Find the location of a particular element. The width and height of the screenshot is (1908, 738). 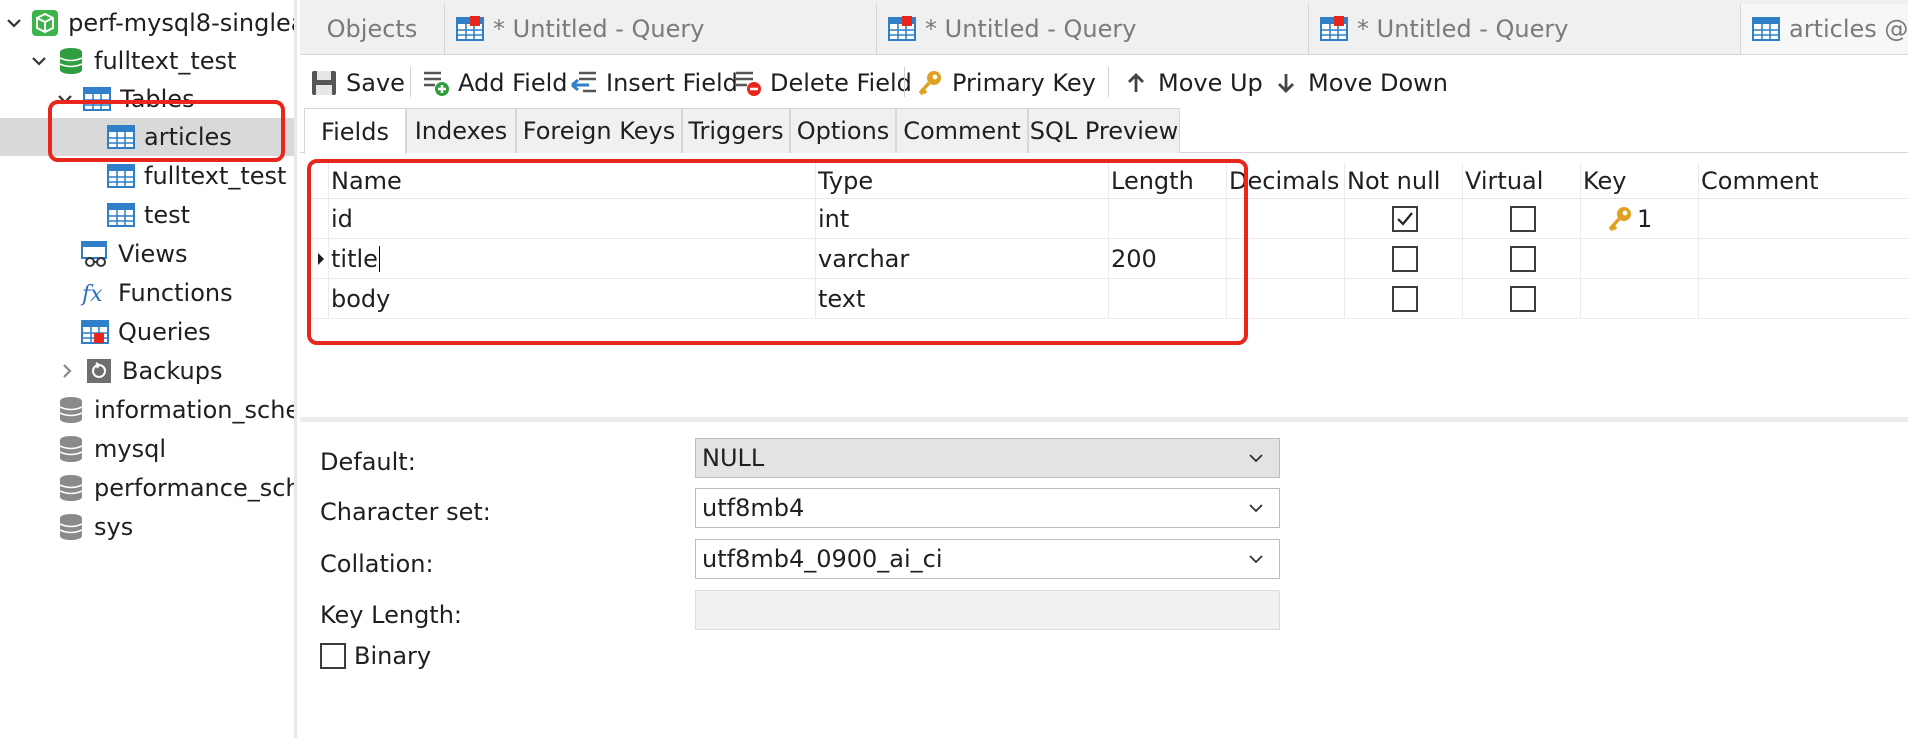

move-up-button: Move Up is located at coordinates (1191, 83).